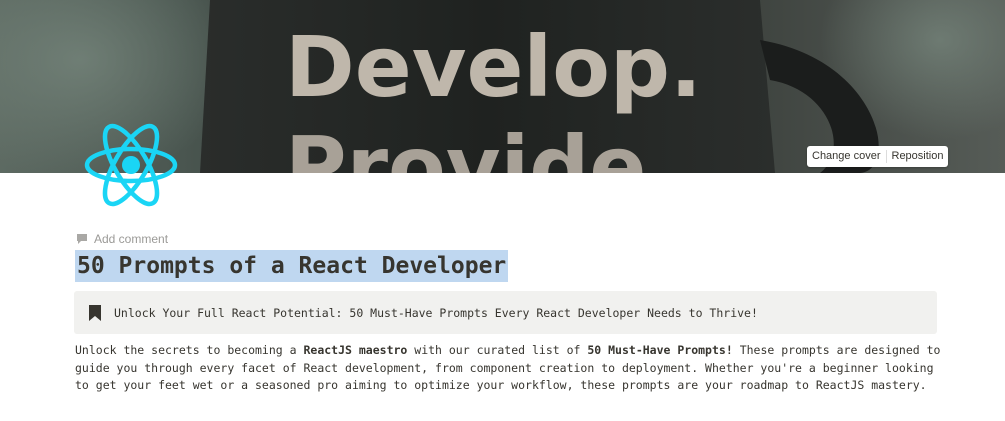  I want to click on add-comment-label: Add comment, so click(131, 239).